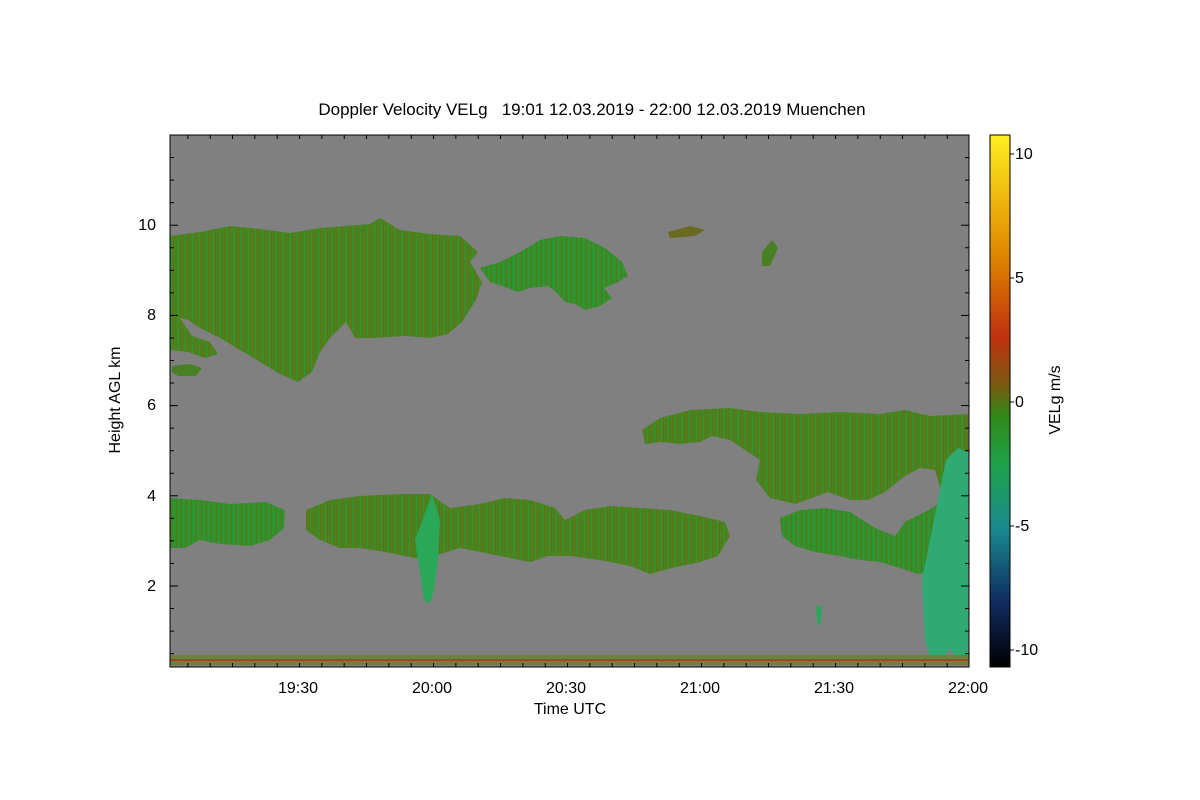 The height and width of the screenshot is (800, 1200). What do you see at coordinates (1022, 526) in the screenshot?
I see `colorbar-tick-label-minus5: -5` at bounding box center [1022, 526].